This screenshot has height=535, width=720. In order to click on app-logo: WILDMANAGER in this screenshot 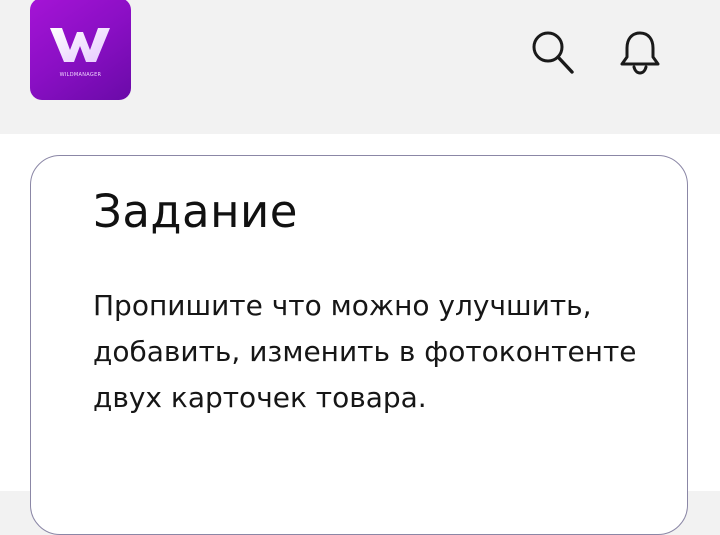, I will do `click(80, 50)`.